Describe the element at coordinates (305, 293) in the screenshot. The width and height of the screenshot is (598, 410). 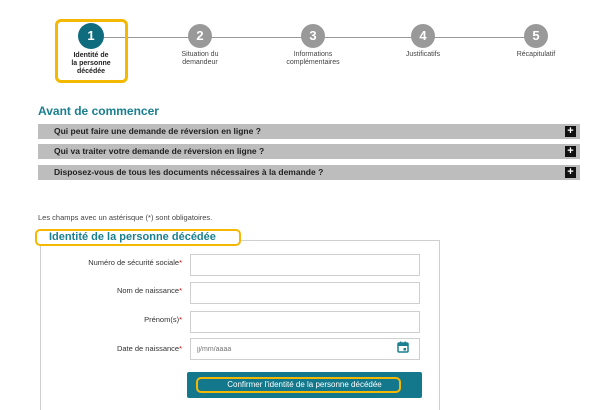
I see `birth-name-input` at that location.